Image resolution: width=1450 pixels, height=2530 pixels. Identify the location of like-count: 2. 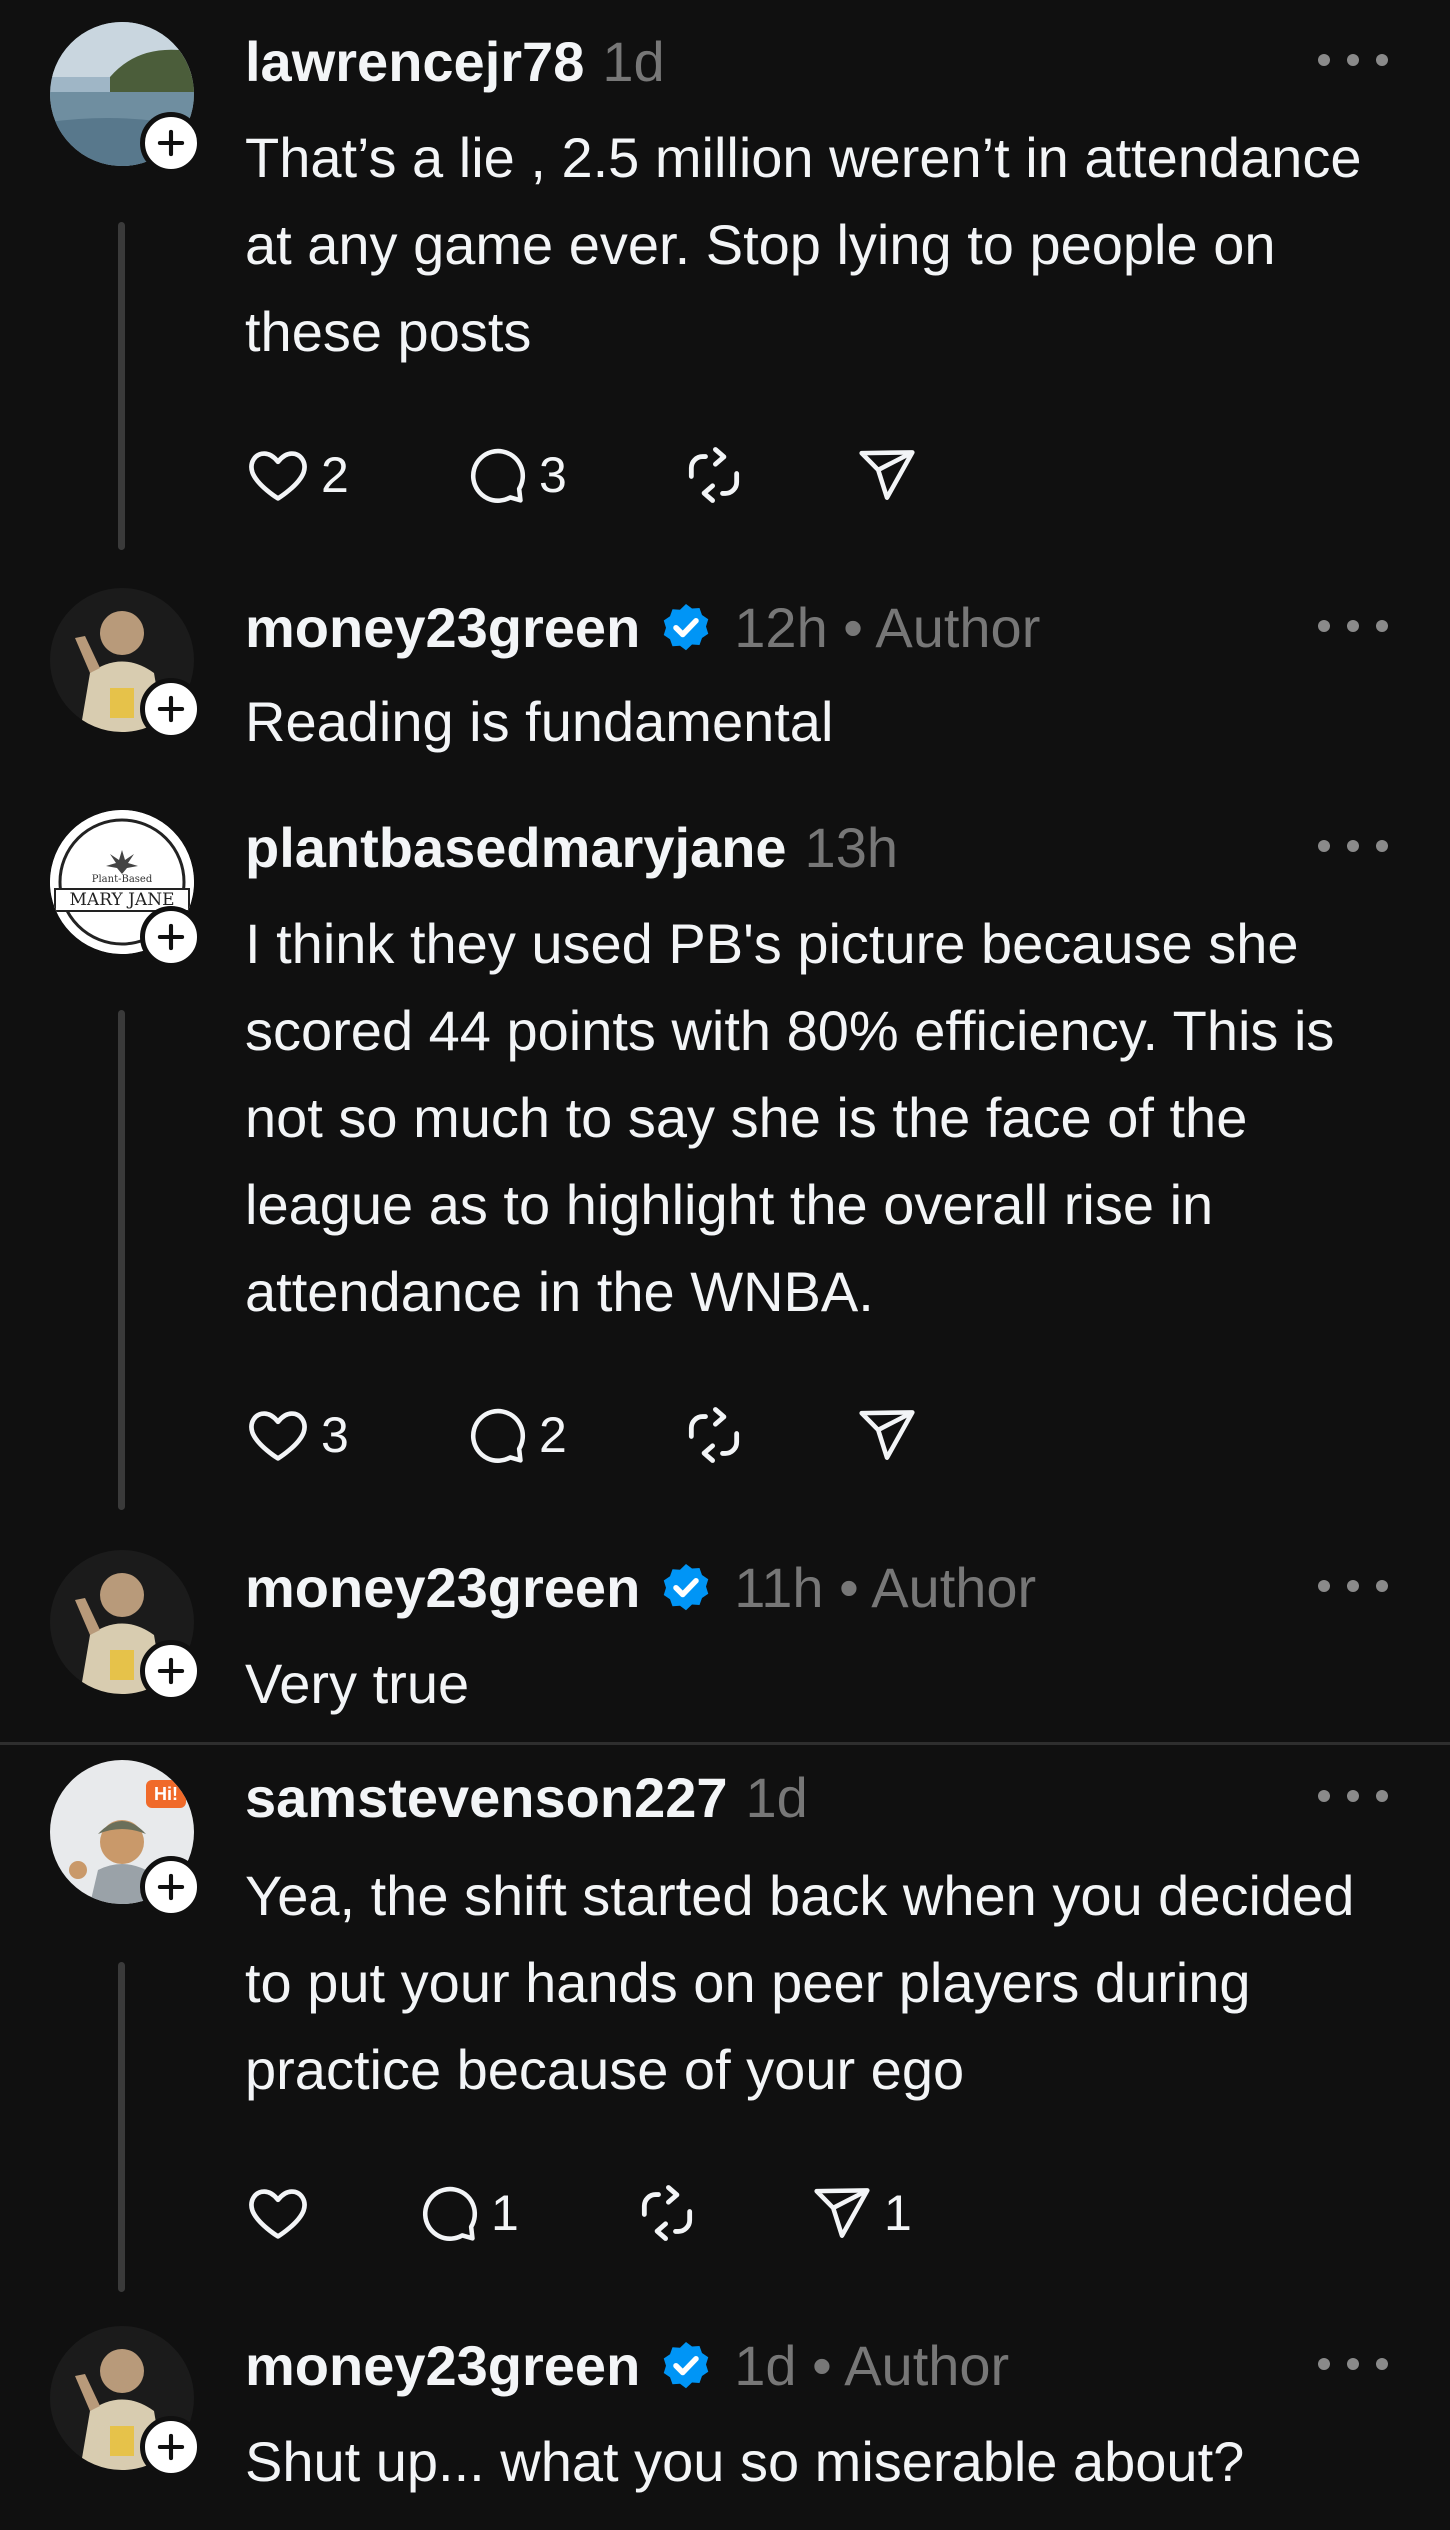
(335, 475).